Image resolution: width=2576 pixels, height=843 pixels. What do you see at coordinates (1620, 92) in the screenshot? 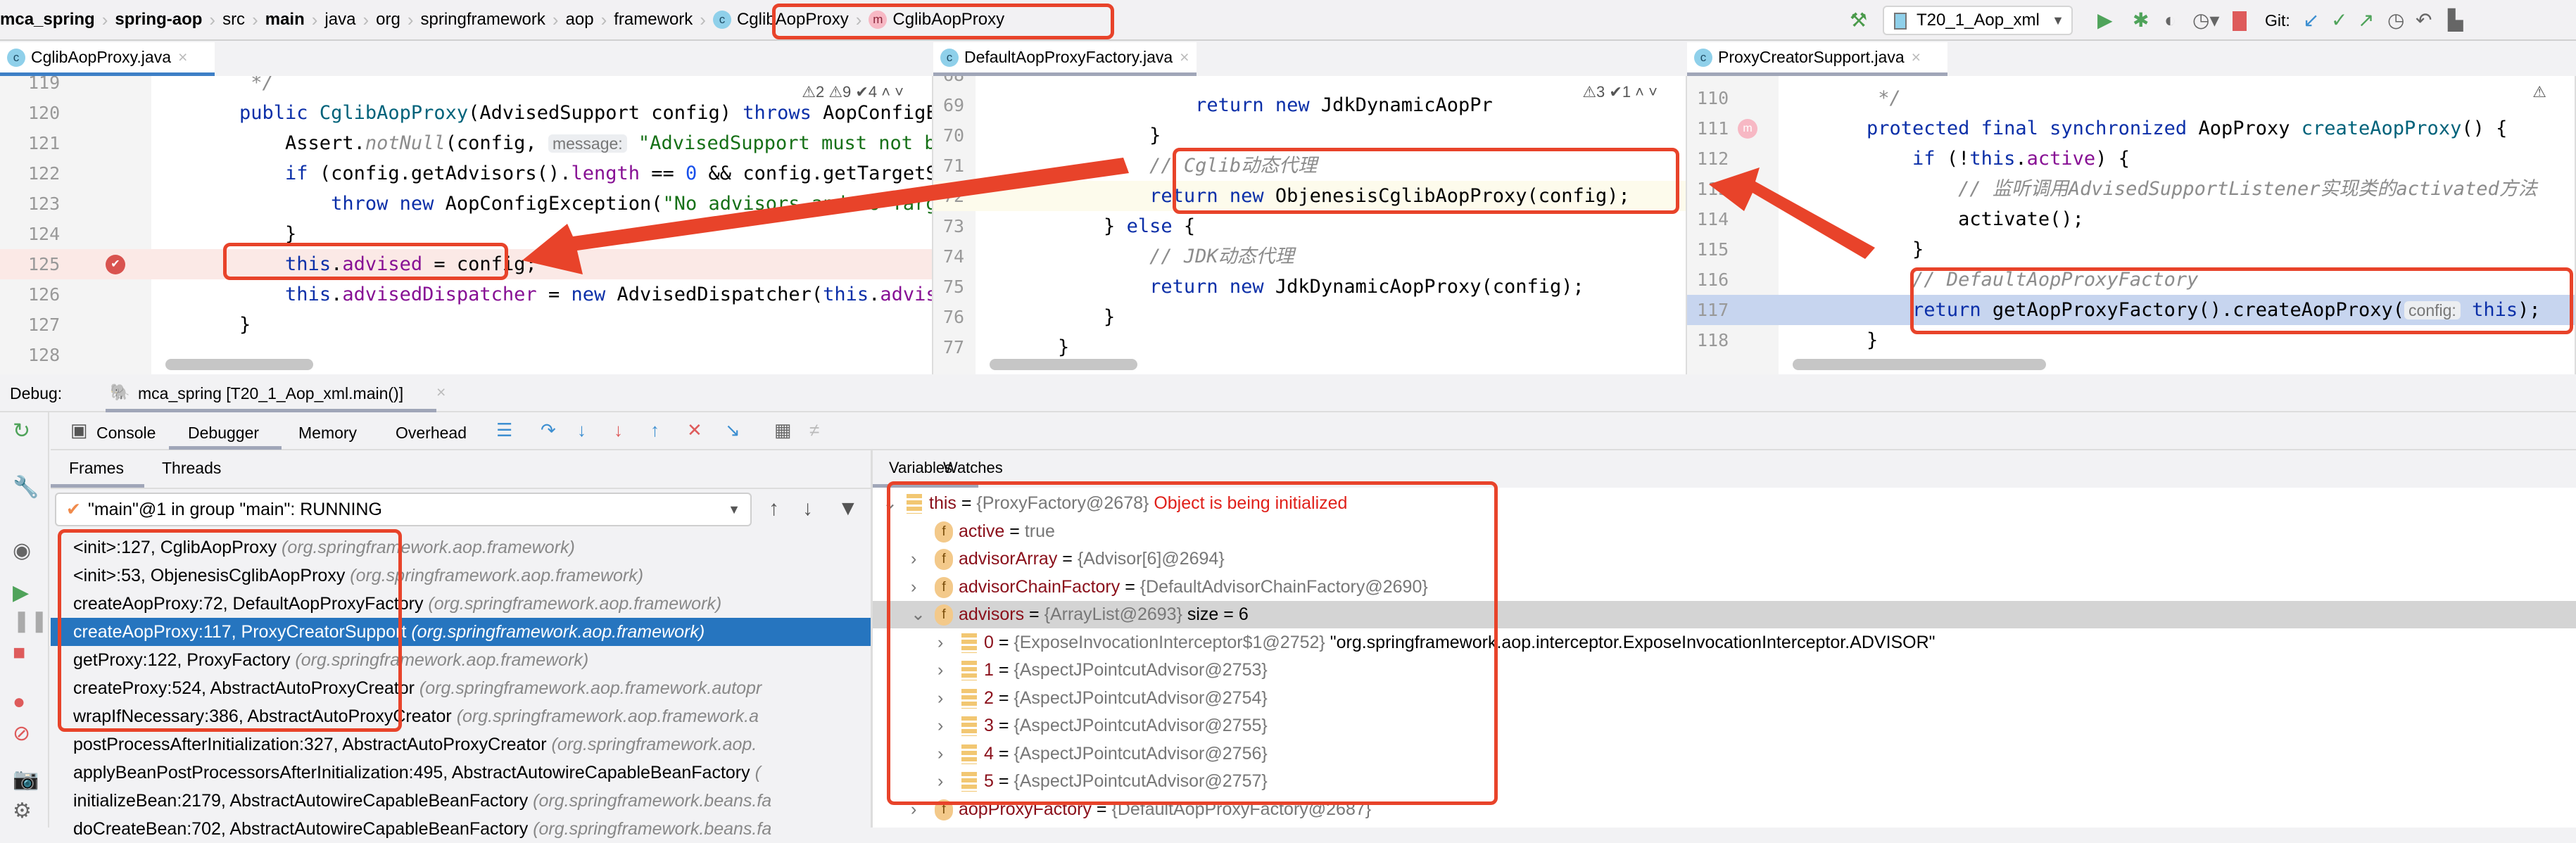
I see `inspection-widget: ⚠3 ✔1 ˄ ˅` at bounding box center [1620, 92].